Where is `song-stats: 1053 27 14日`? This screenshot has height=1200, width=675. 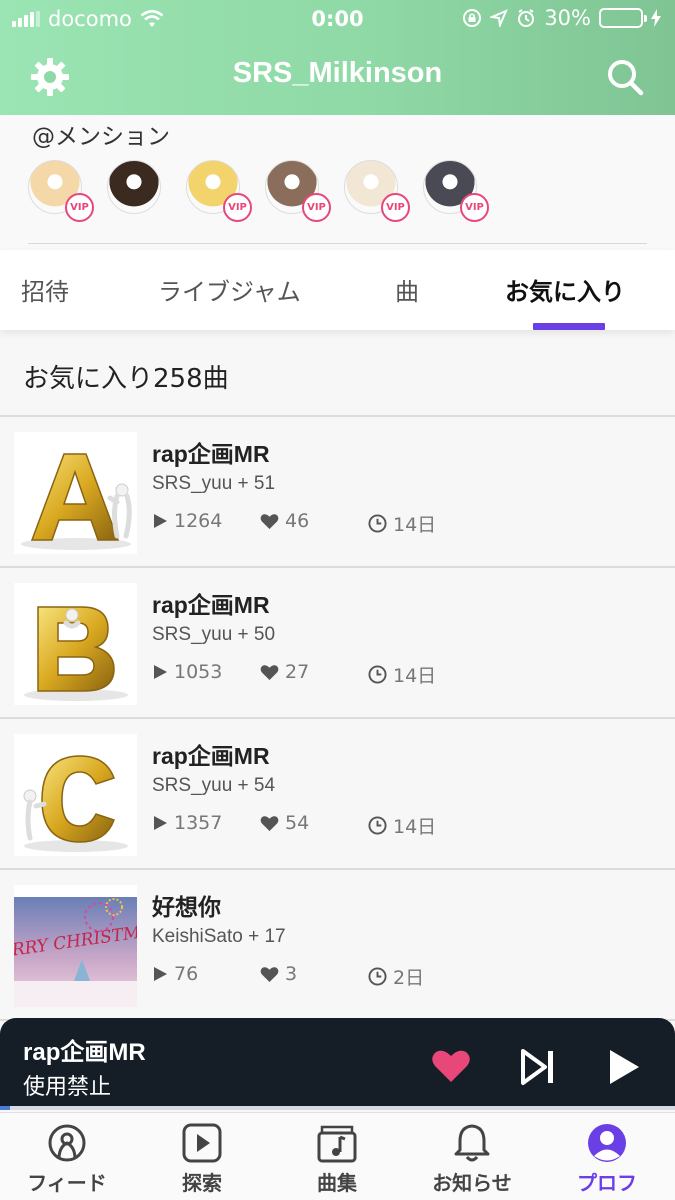
song-stats: 1053 27 14日 is located at coordinates (402, 674).